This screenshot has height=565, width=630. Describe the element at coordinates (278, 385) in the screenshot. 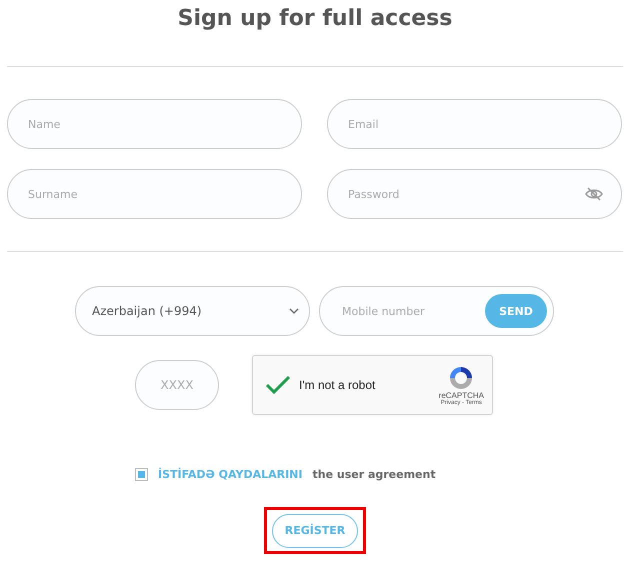

I see `check-icon` at that location.